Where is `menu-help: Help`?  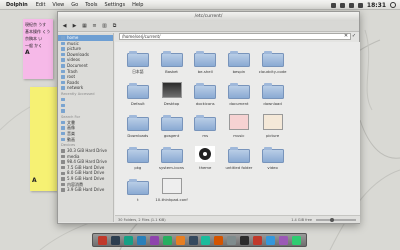
menu-help: Help is located at coordinates (137, 5).